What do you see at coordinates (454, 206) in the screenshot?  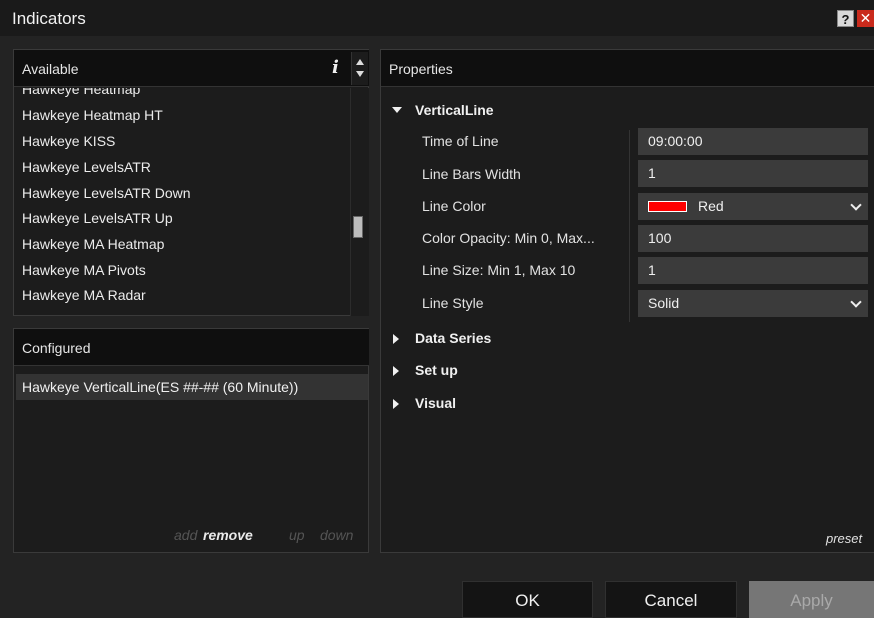 I see `property-label: Line Color` at bounding box center [454, 206].